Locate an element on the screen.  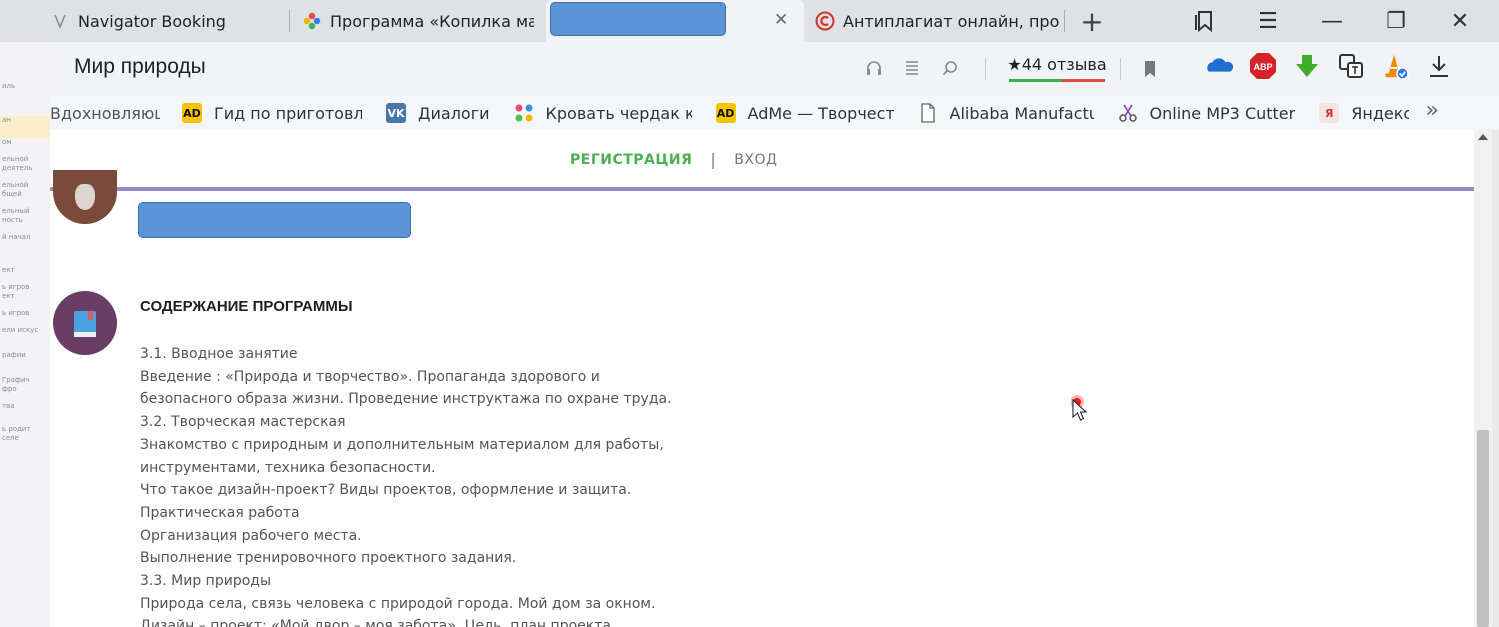
side-panel-item: ели искус is located at coordinates (25, 334).